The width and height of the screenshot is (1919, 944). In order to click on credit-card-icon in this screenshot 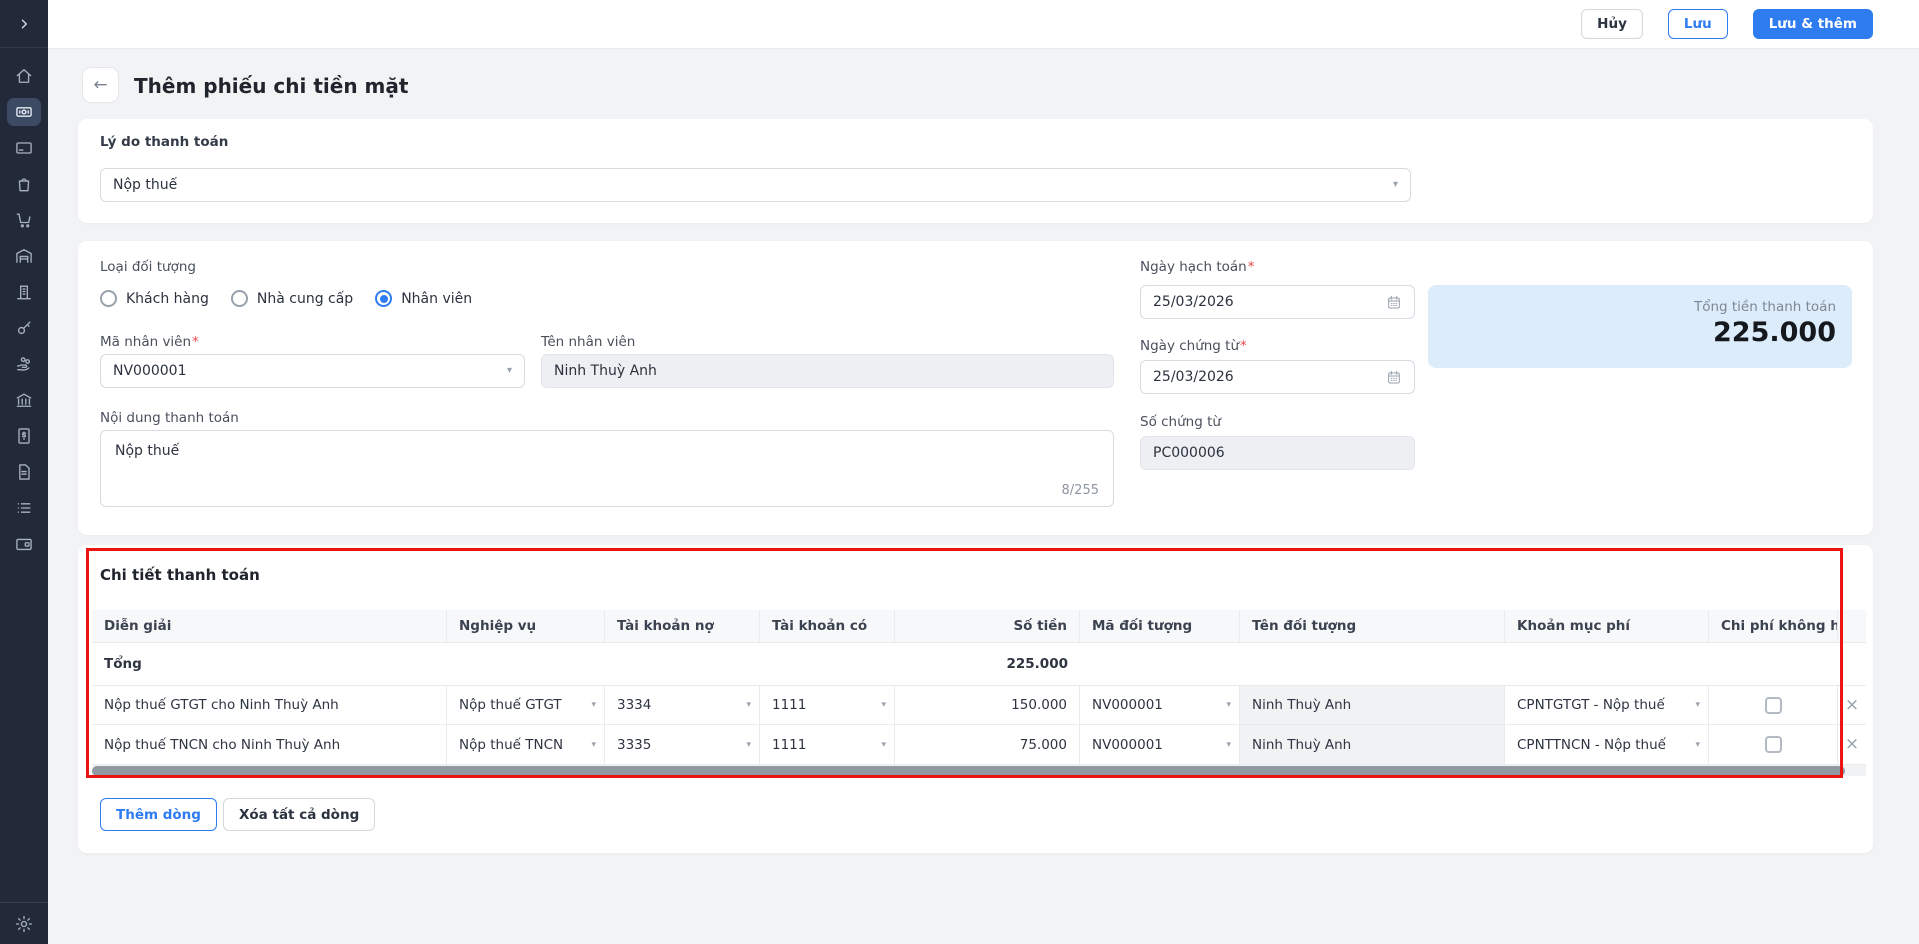, I will do `click(24, 148)`.